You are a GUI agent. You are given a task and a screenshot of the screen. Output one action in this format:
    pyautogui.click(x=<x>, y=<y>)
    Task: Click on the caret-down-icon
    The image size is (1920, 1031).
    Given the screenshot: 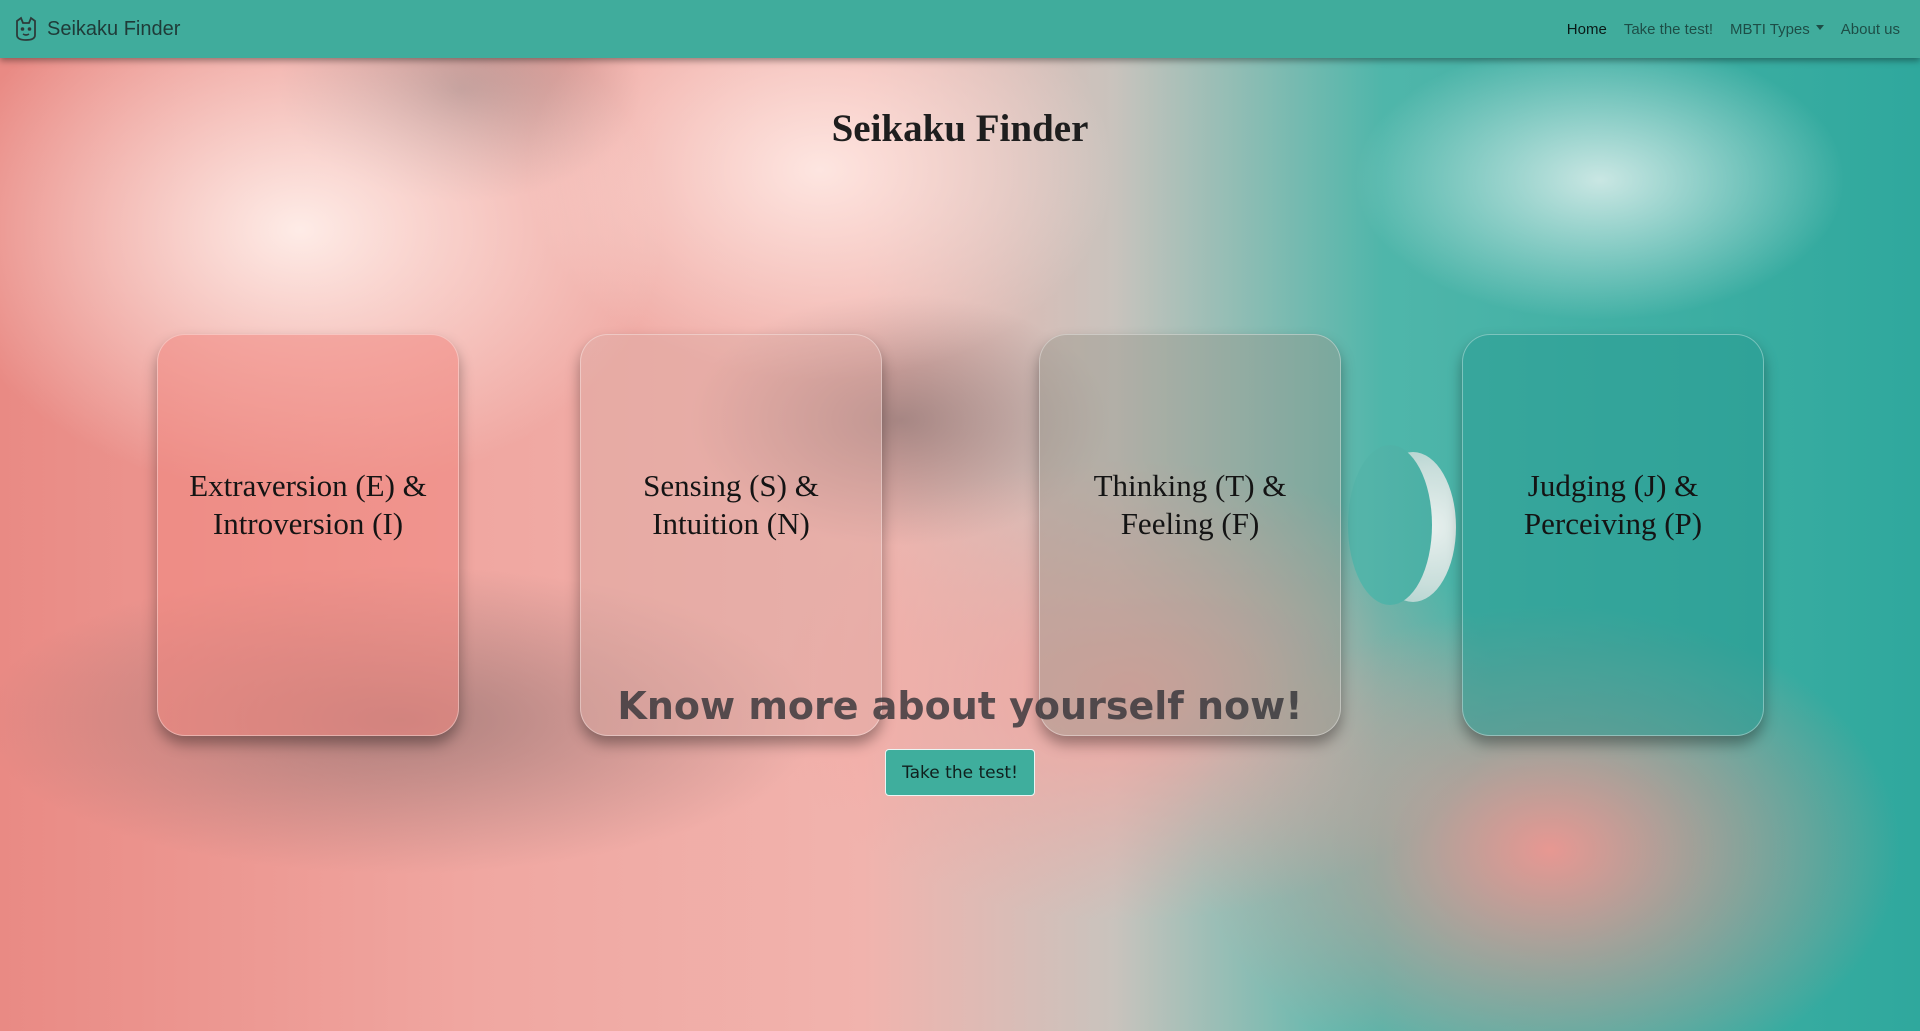 What is the action you would take?
    pyautogui.click(x=1819, y=28)
    